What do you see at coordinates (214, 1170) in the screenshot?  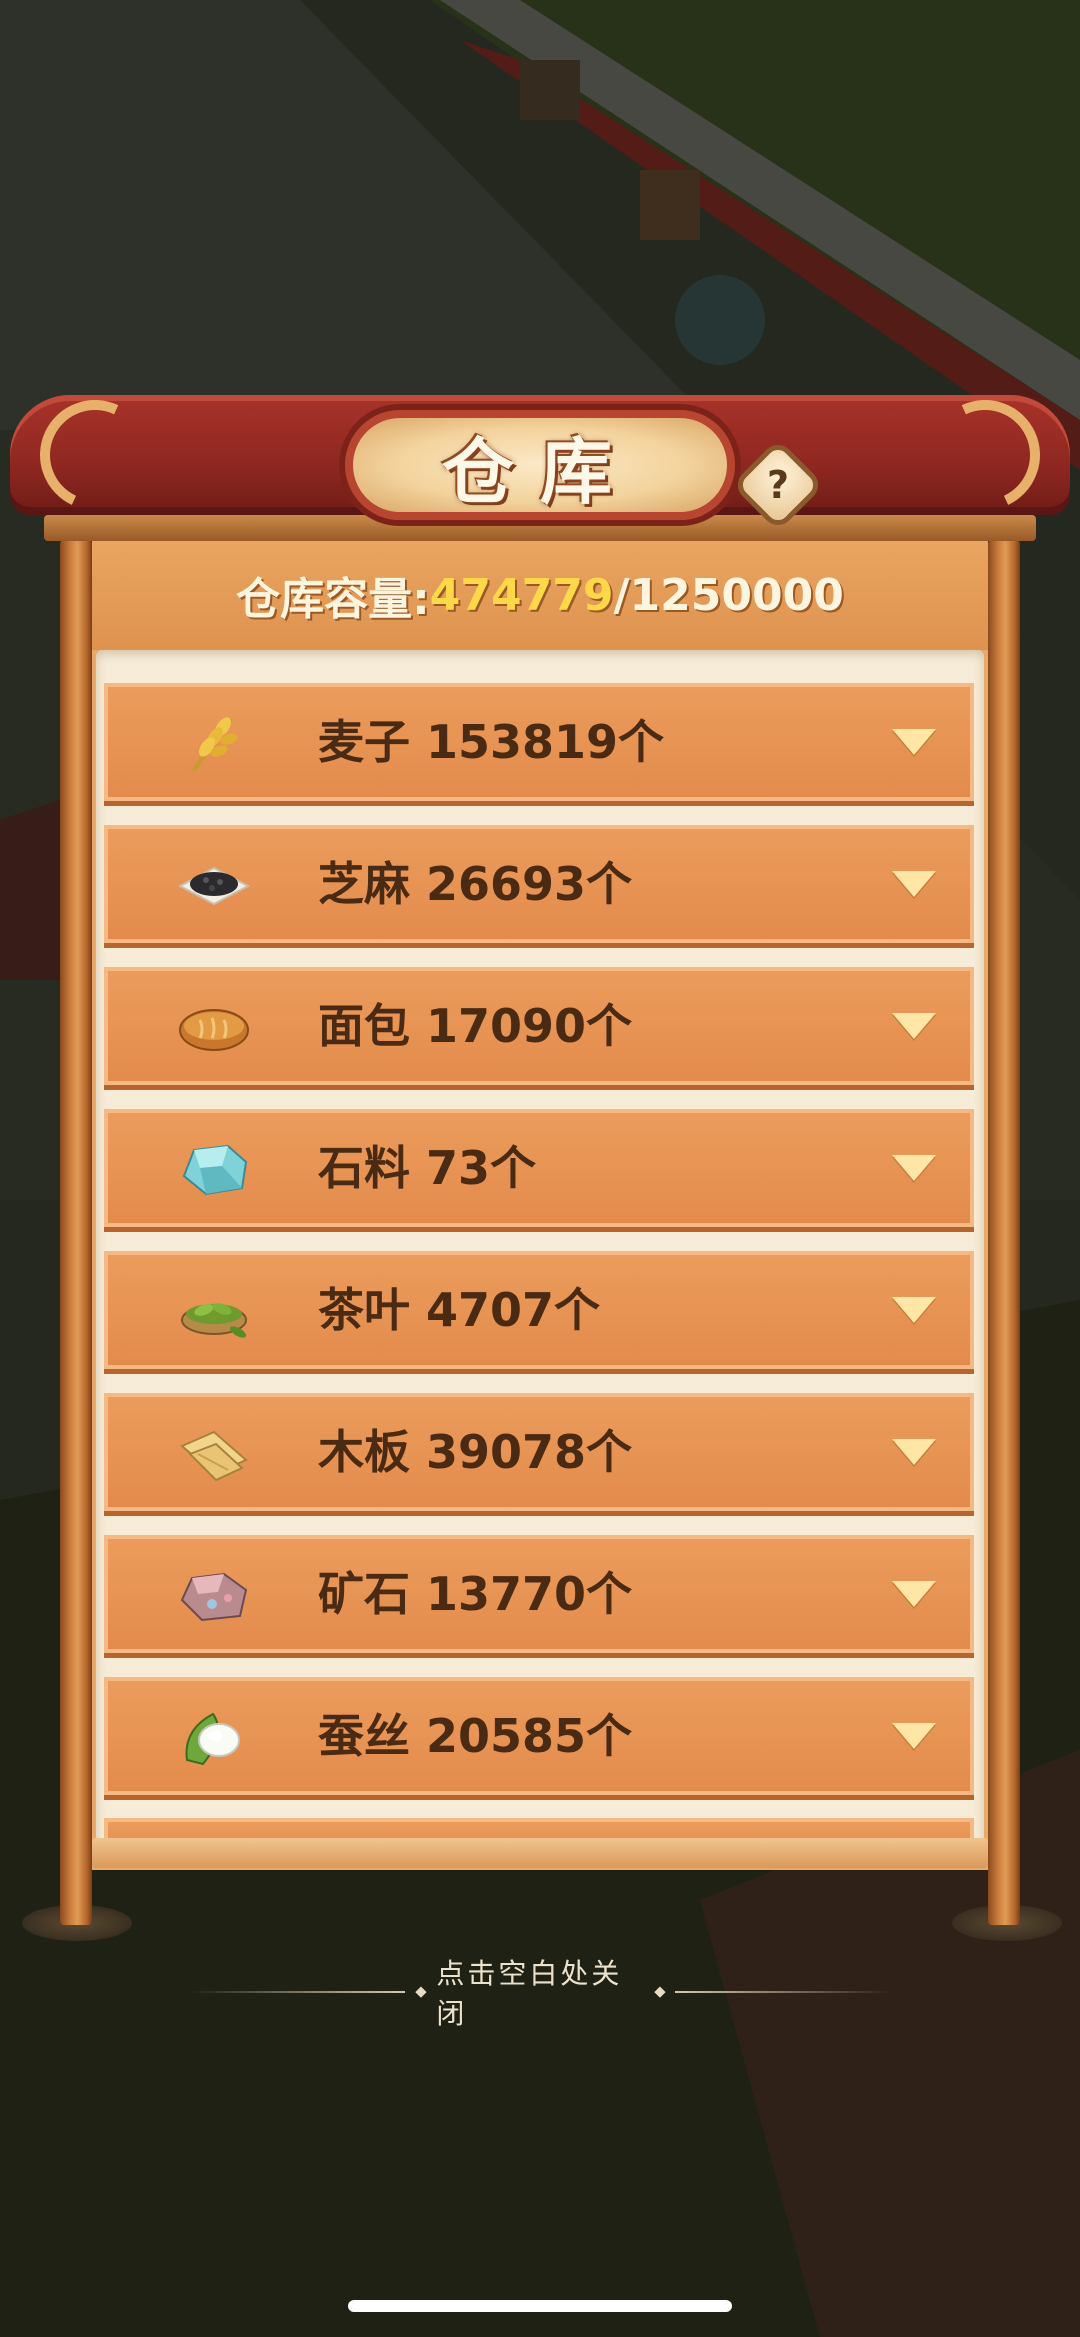 I see `stone-icon` at bounding box center [214, 1170].